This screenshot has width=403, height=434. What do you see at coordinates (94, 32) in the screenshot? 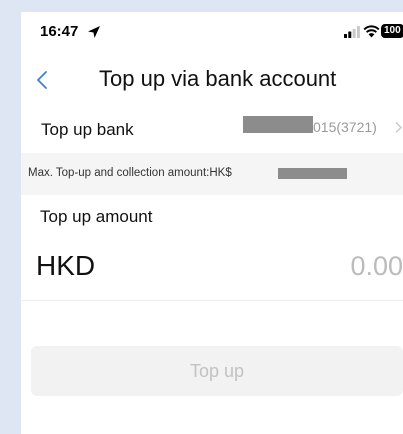
I see `location-arrow-icon` at bounding box center [94, 32].